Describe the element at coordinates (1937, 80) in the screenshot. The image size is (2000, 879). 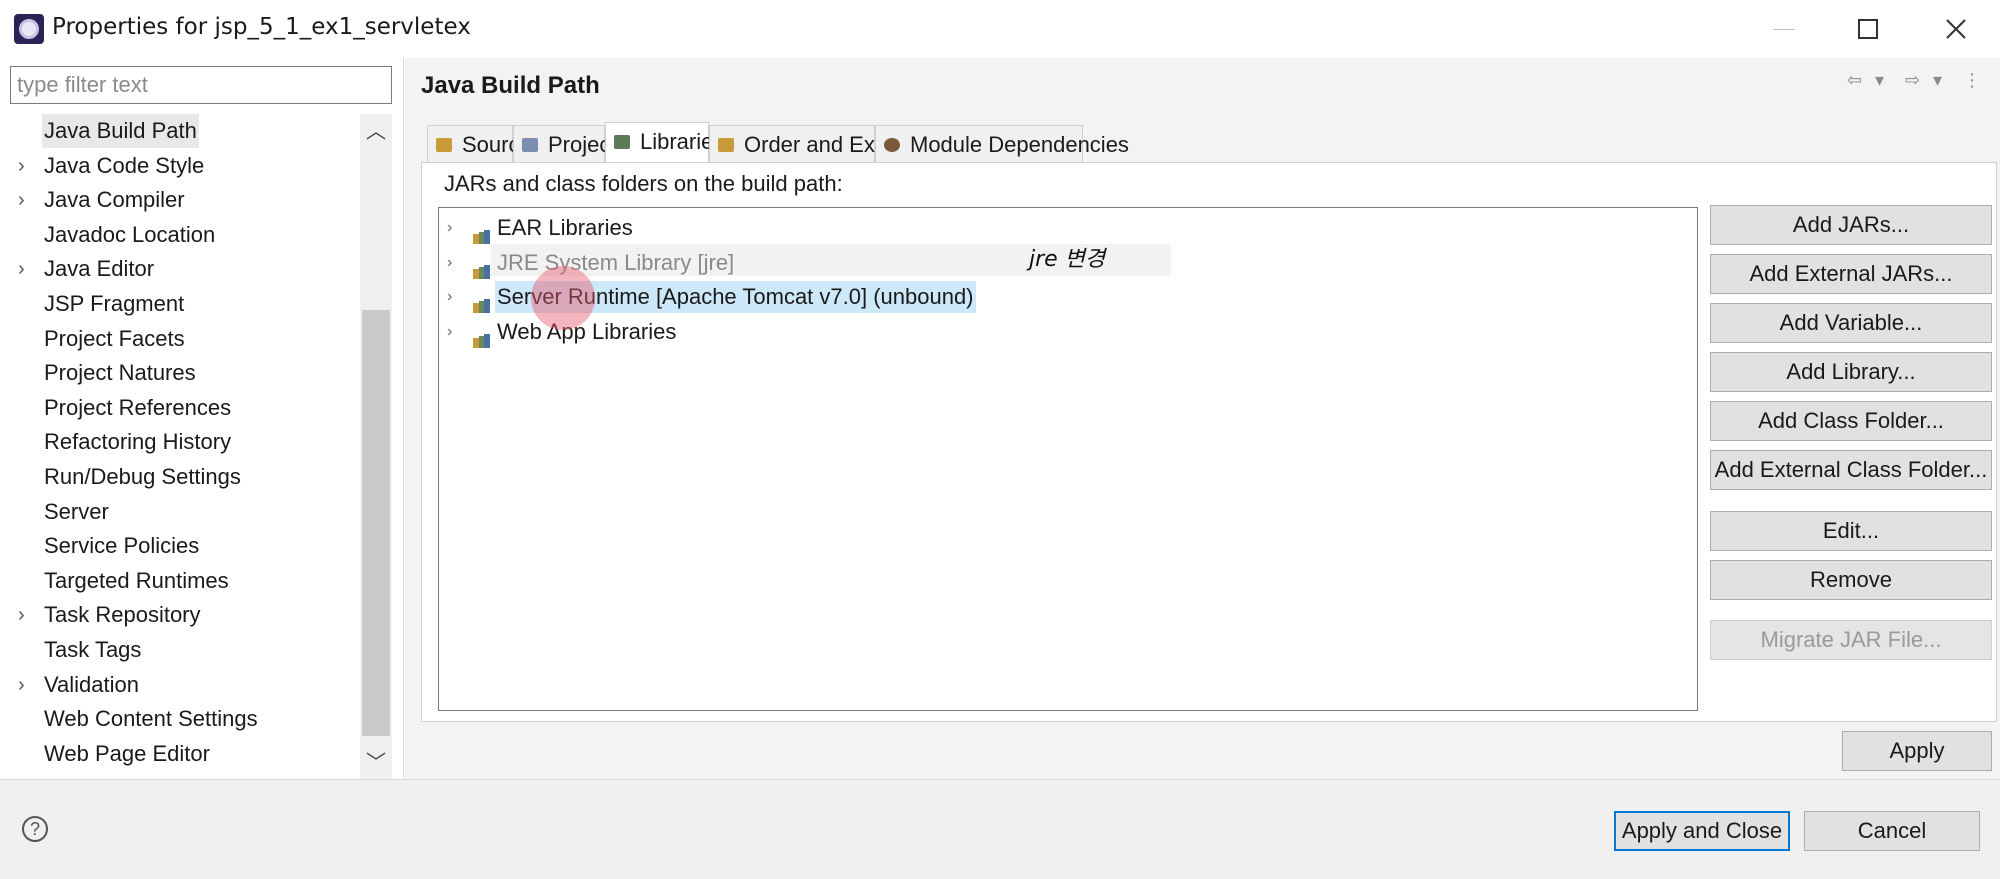
I see `forward-menu-icon: ▾` at that location.